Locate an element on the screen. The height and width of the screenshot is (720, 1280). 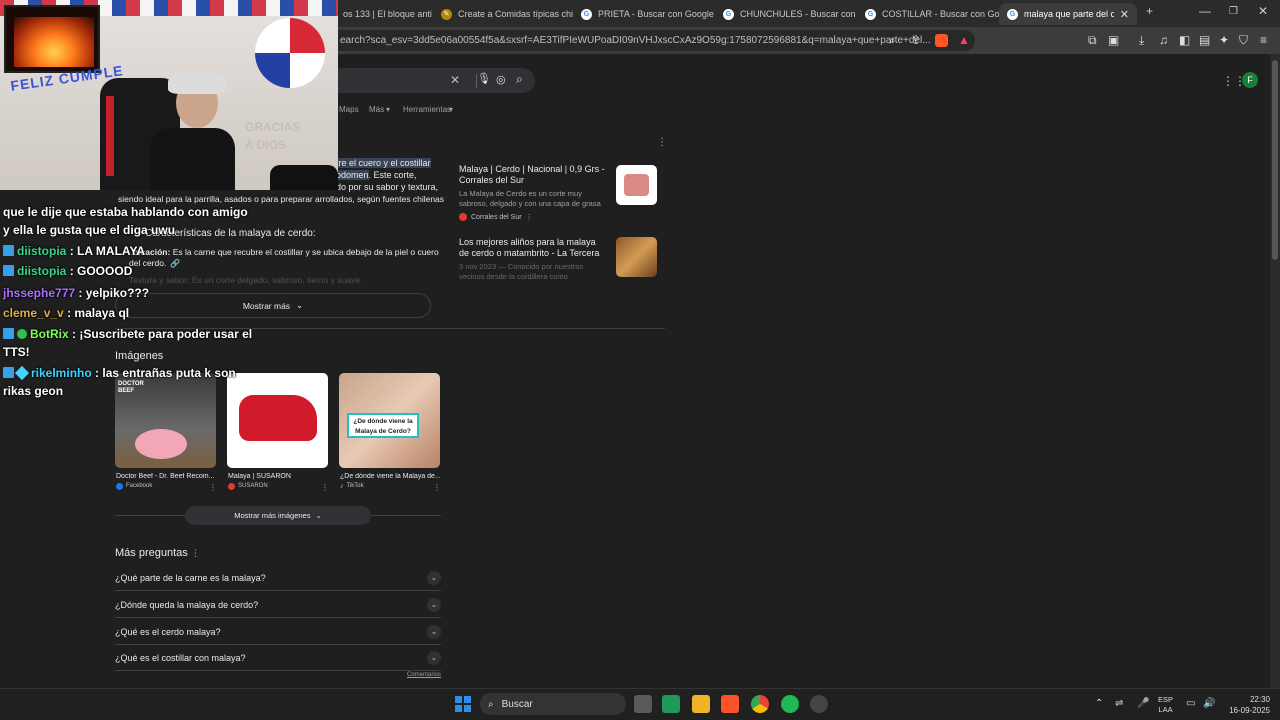
question-item: ¿Qué parte de la carne es la malaya? ⌄ is located at coordinates (278, 578).